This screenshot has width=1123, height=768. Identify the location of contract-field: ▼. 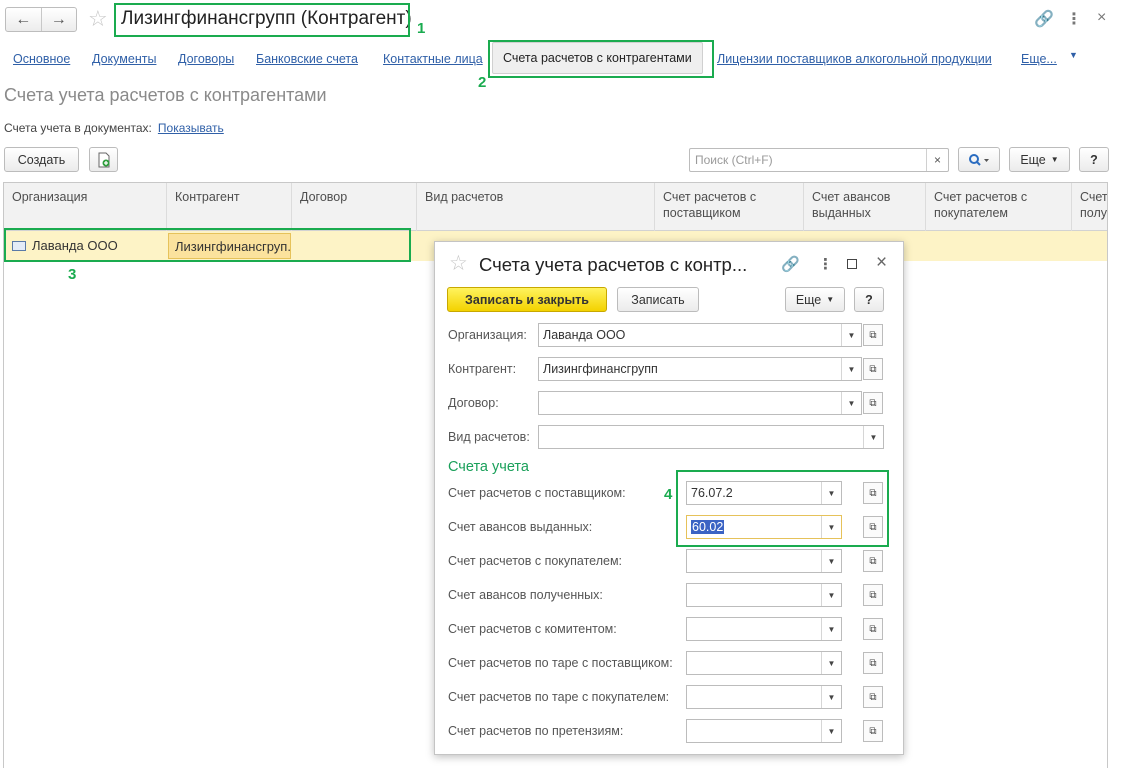
(700, 403).